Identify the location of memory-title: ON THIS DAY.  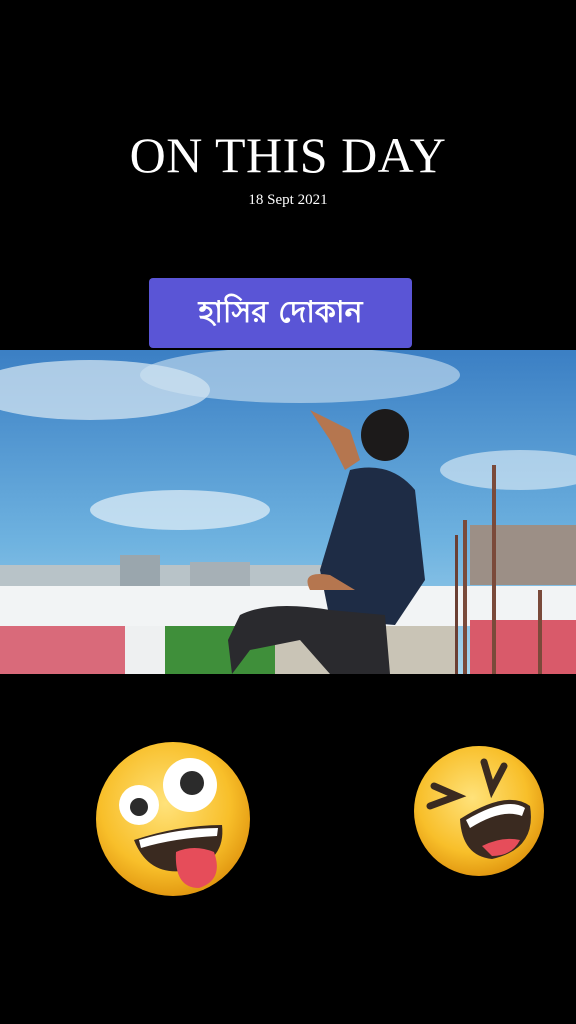
(288, 155).